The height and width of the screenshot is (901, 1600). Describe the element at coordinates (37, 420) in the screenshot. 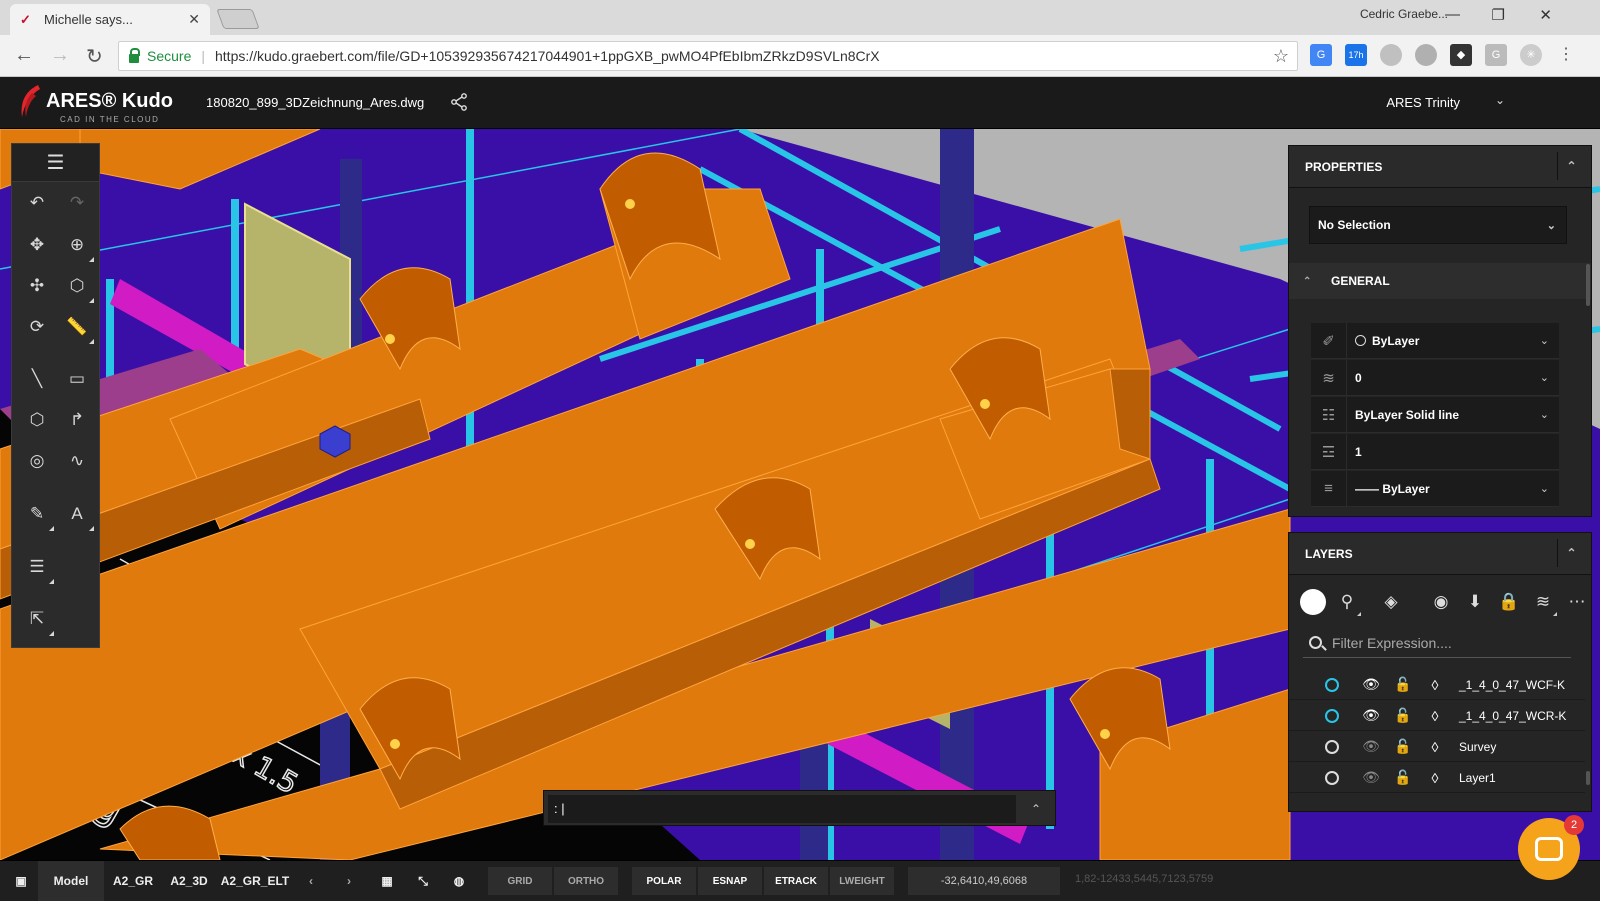

I see `polygon-icon: ⬡` at that location.